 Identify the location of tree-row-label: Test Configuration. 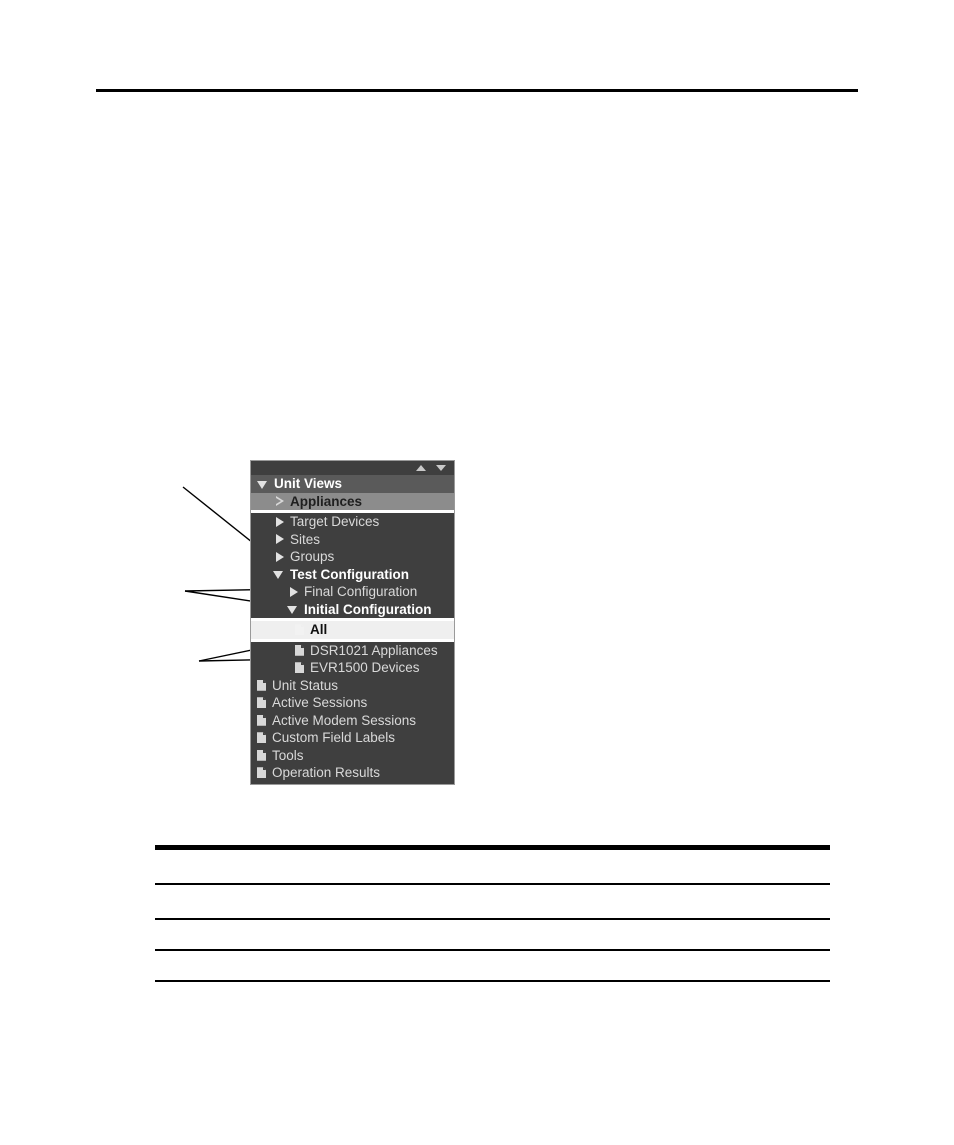
(349, 574).